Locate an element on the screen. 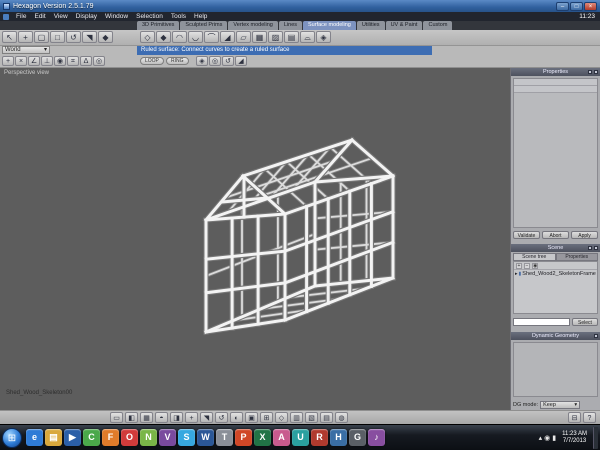  taskbar-icon-hexagon: H is located at coordinates (338, 437).